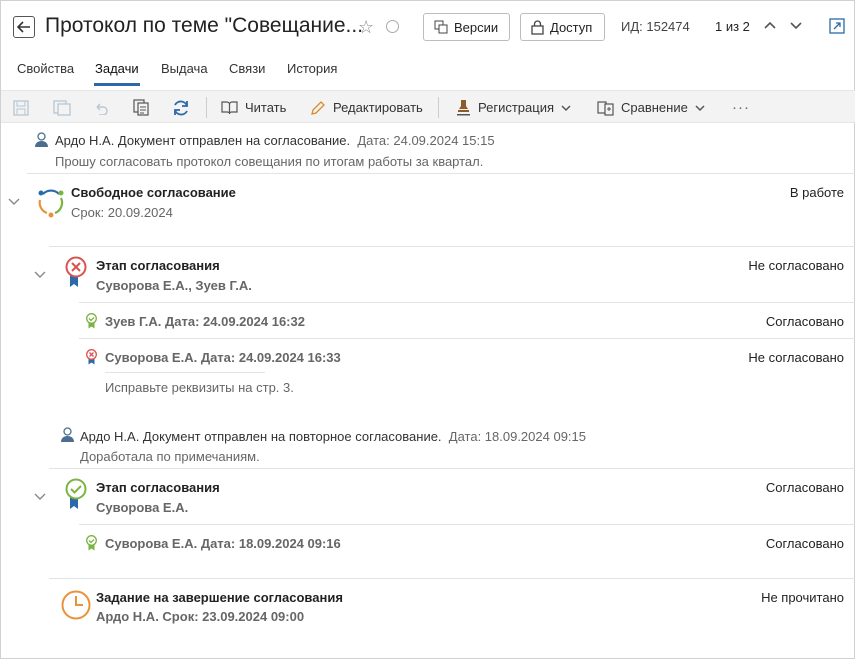 The image size is (855, 659). What do you see at coordinates (45, 68) in the screenshot?
I see `tab-properties: Свойства` at bounding box center [45, 68].